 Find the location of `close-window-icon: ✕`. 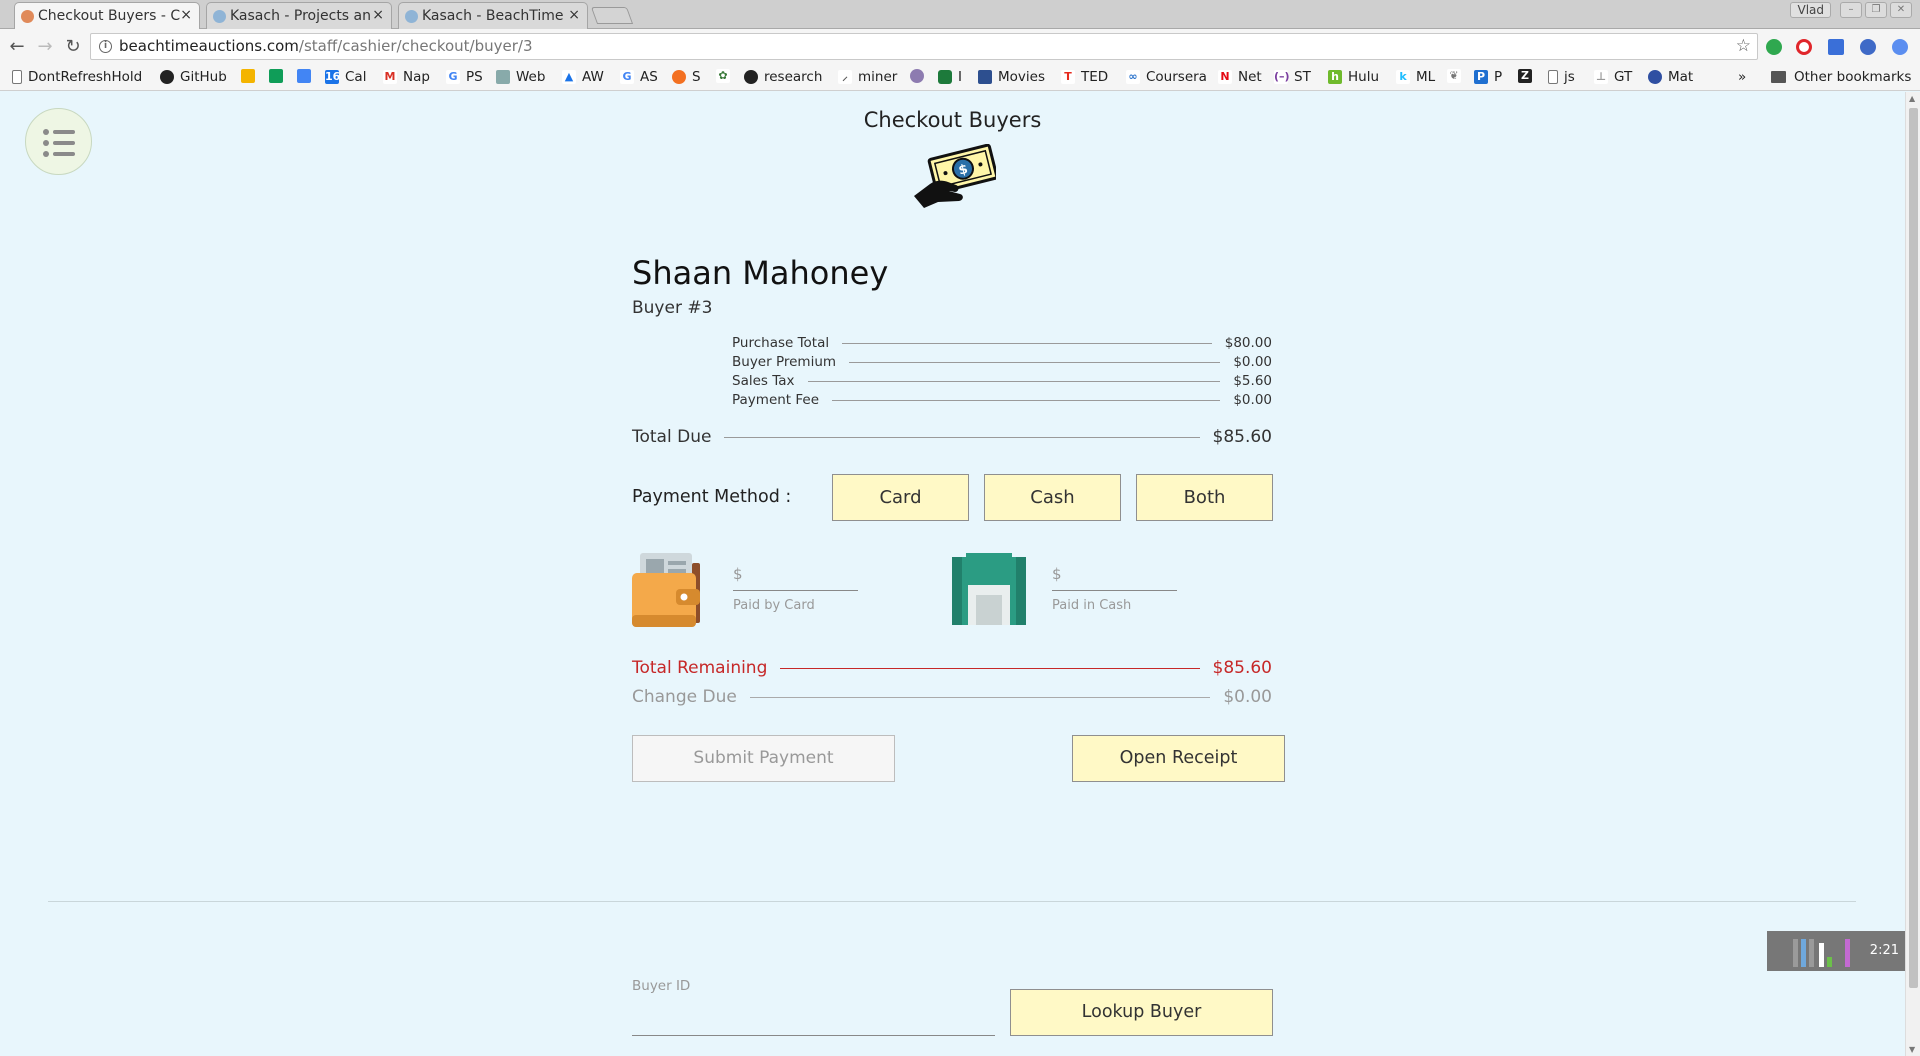

close-window-icon: ✕ is located at coordinates (1901, 10).